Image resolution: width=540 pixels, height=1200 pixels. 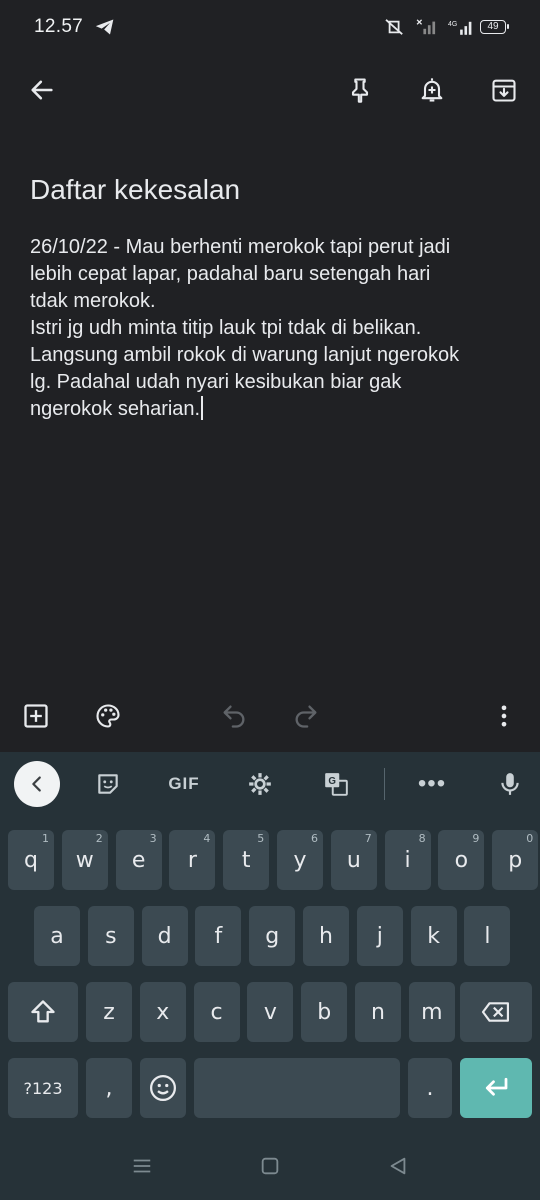 What do you see at coordinates (476, 838) in the screenshot?
I see `key-hint: 9` at bounding box center [476, 838].